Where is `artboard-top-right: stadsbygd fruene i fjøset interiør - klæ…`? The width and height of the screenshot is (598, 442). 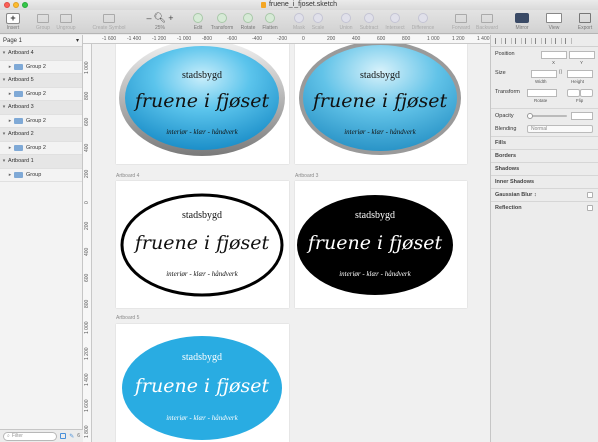 artboard-top-right: stadsbygd fruene i fjøset interiør - klæ… is located at coordinates (381, 104).